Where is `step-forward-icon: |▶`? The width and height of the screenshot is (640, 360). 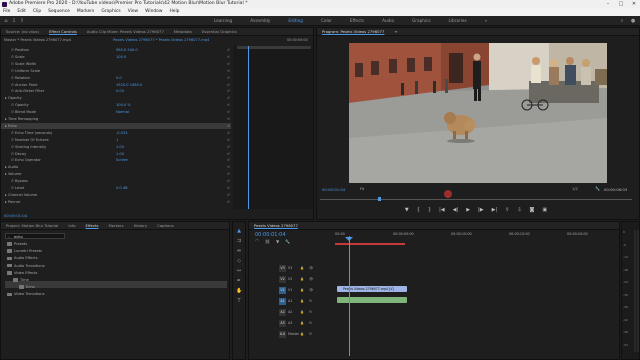 step-forward-icon: |▶ is located at coordinates (481, 210).